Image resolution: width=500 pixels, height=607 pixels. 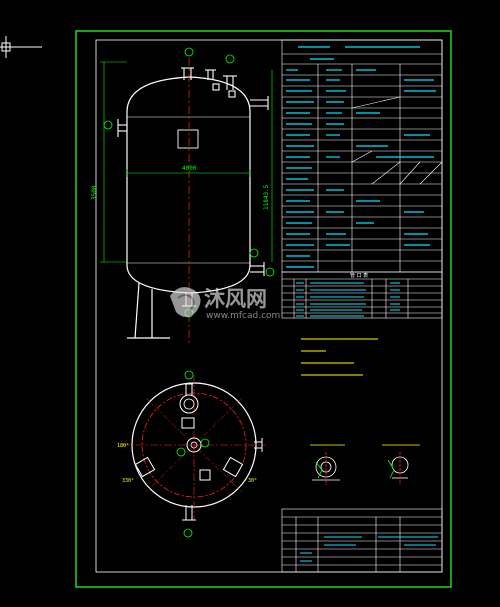 I want to click on dimension-texts: 3500 11843.5 4000, so click(x=180, y=187).